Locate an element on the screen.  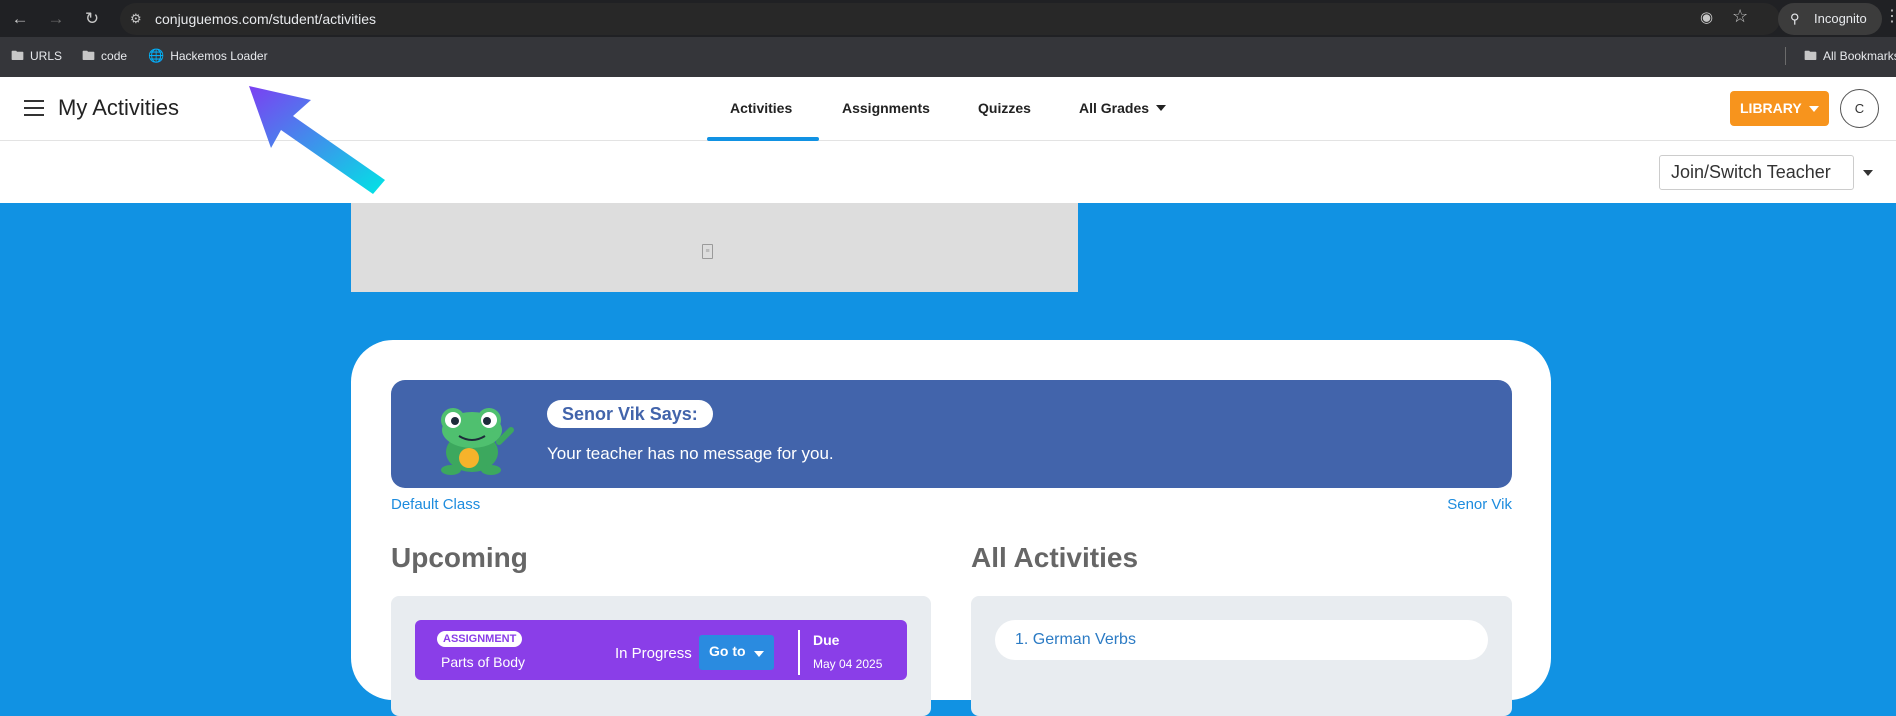
all-activities-heading: All Activities is located at coordinates (1055, 557).